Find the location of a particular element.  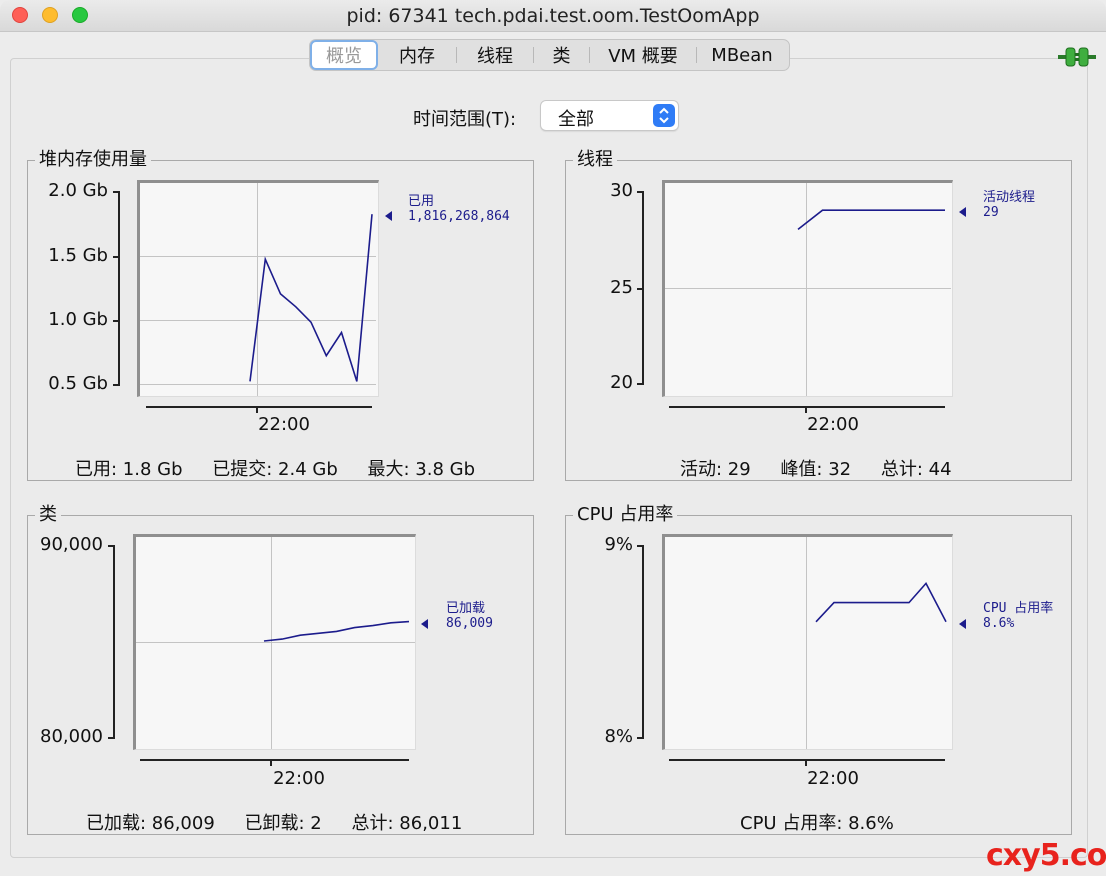

tab-bar: 概览 内存 线程 类 VM 概要 MBean is located at coordinates (549, 55).